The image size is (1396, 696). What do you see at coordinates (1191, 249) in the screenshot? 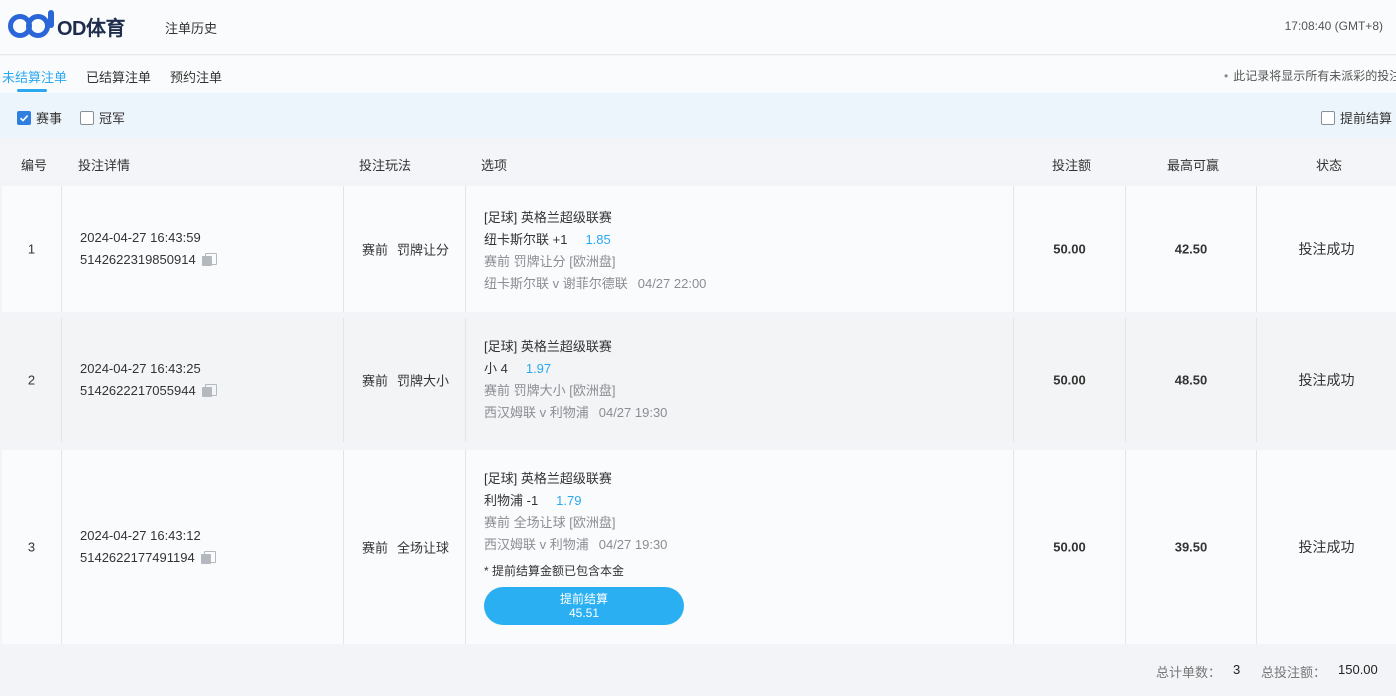
I see `max-win: 42.50` at bounding box center [1191, 249].